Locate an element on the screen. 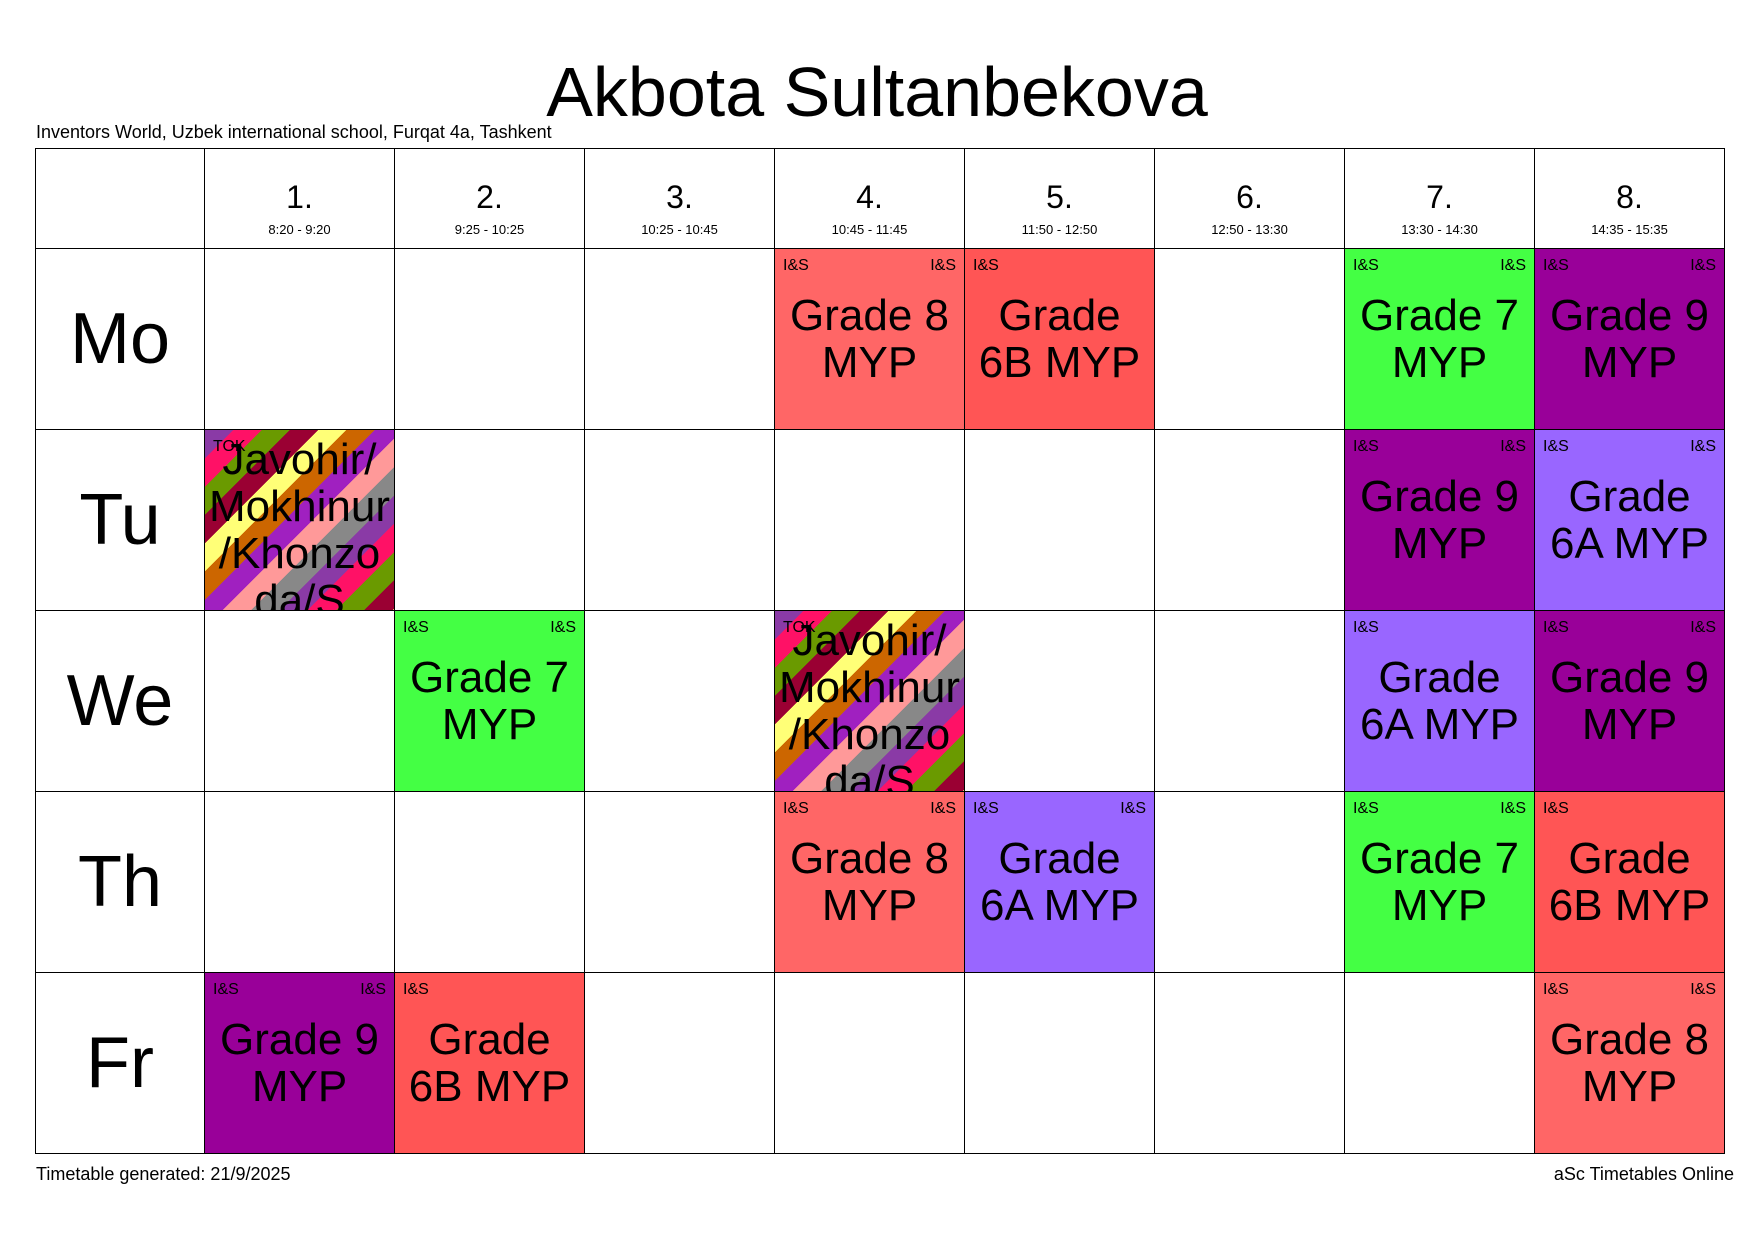 The image size is (1754, 1240). period-time: 14:35 - 15:35 is located at coordinates (1629, 229).